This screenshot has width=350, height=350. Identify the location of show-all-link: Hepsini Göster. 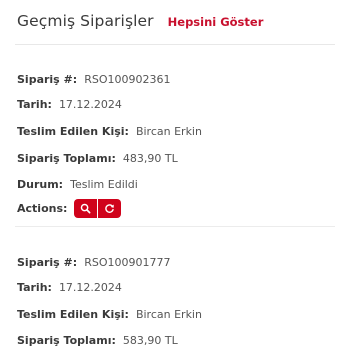
(216, 22).